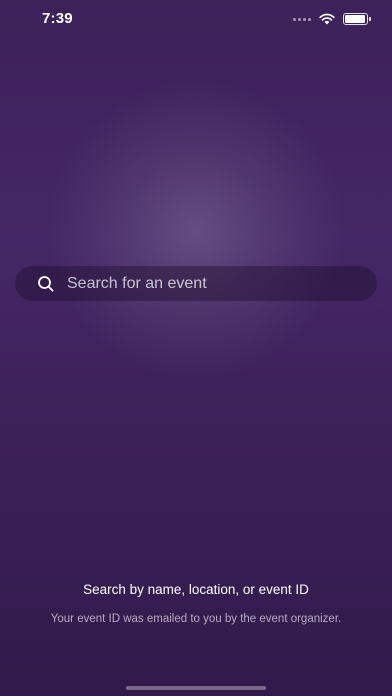 The image size is (392, 696). Describe the element at coordinates (46, 284) in the screenshot. I see `search-icon` at that location.